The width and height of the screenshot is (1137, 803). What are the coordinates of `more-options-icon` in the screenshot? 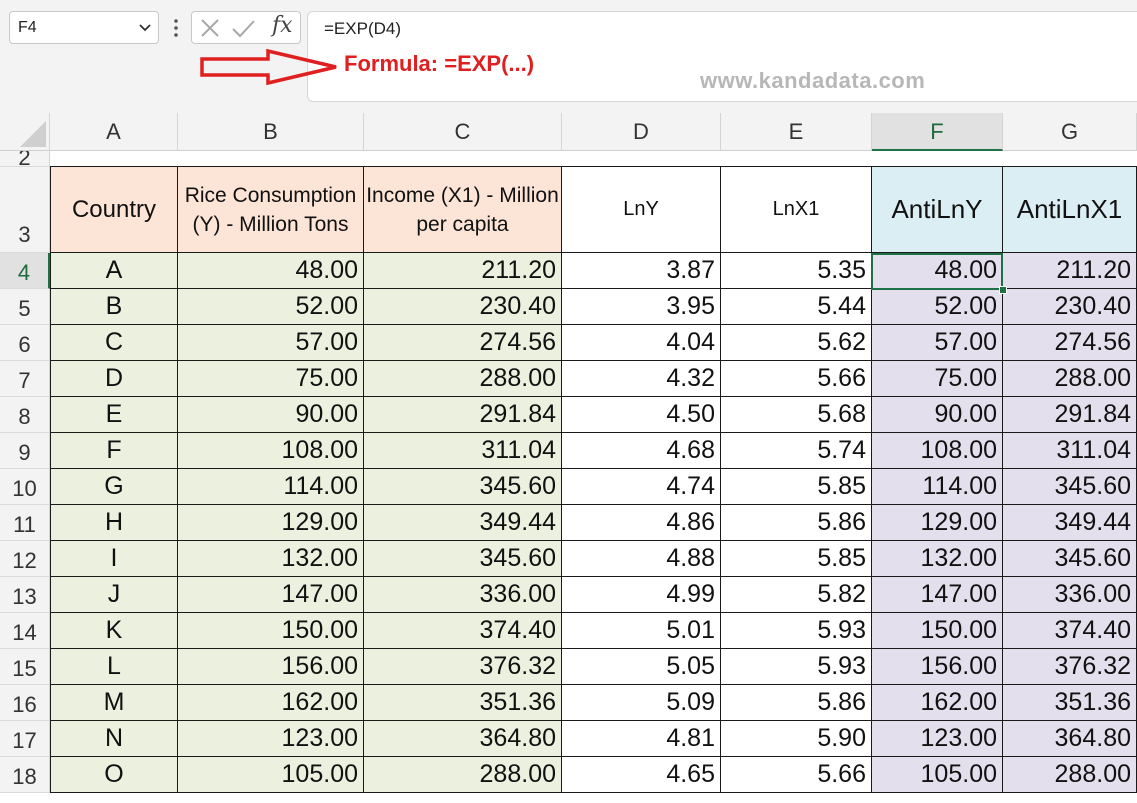 It's located at (176, 28).